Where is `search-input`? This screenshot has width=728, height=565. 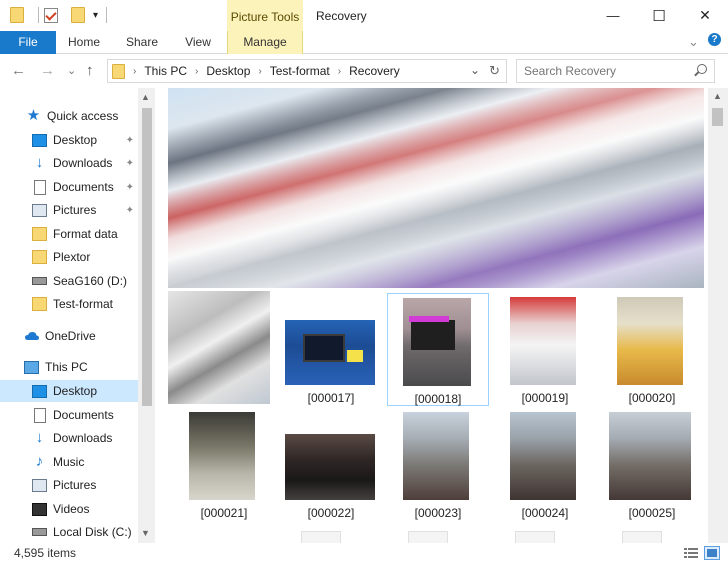
search-input is located at coordinates (606, 71).